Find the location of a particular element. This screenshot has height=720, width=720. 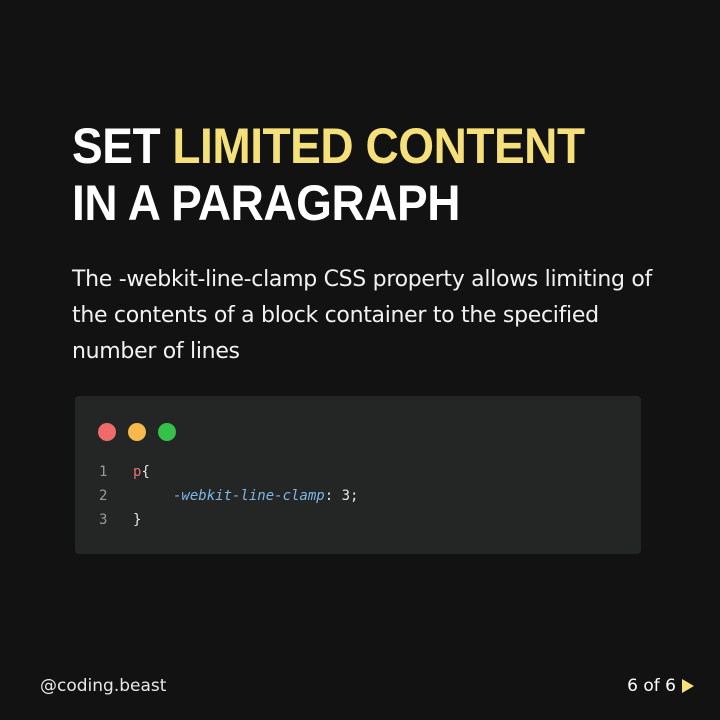

code-line: 3} is located at coordinates (228, 520).